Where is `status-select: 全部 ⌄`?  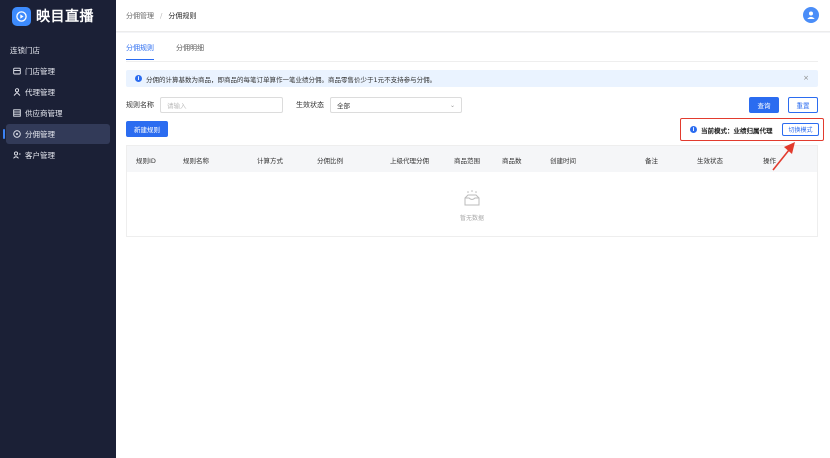
status-select: 全部 ⌄ is located at coordinates (396, 105).